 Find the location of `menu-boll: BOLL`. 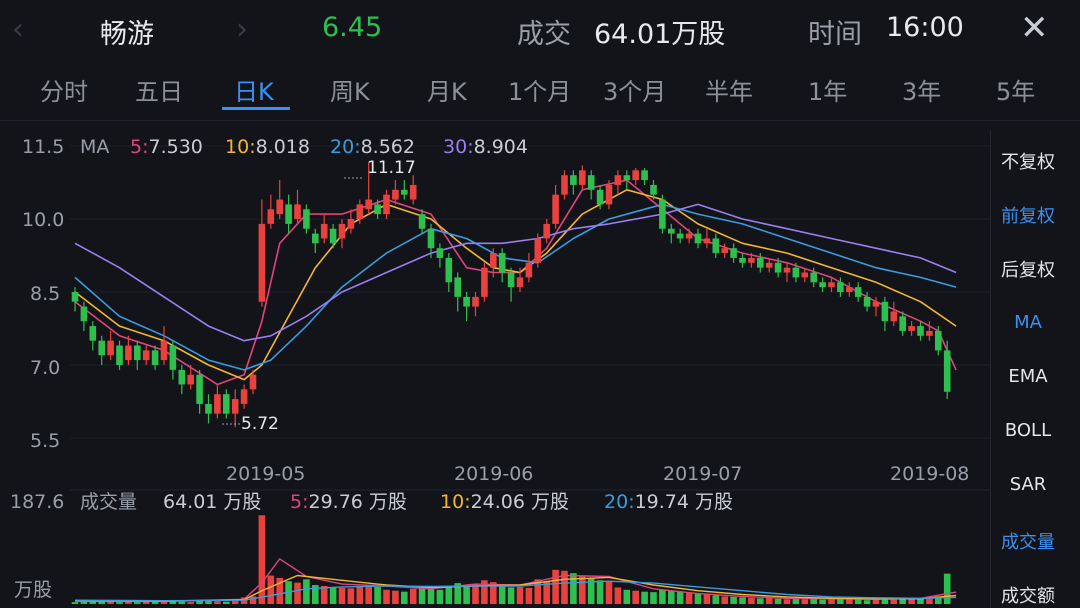

menu-boll: BOLL is located at coordinates (1028, 430).